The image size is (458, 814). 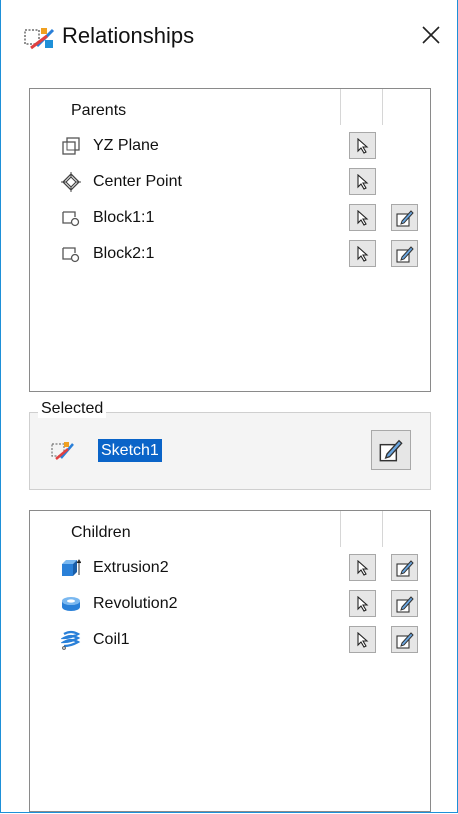 I want to click on children-header: Children, so click(x=230, y=529).